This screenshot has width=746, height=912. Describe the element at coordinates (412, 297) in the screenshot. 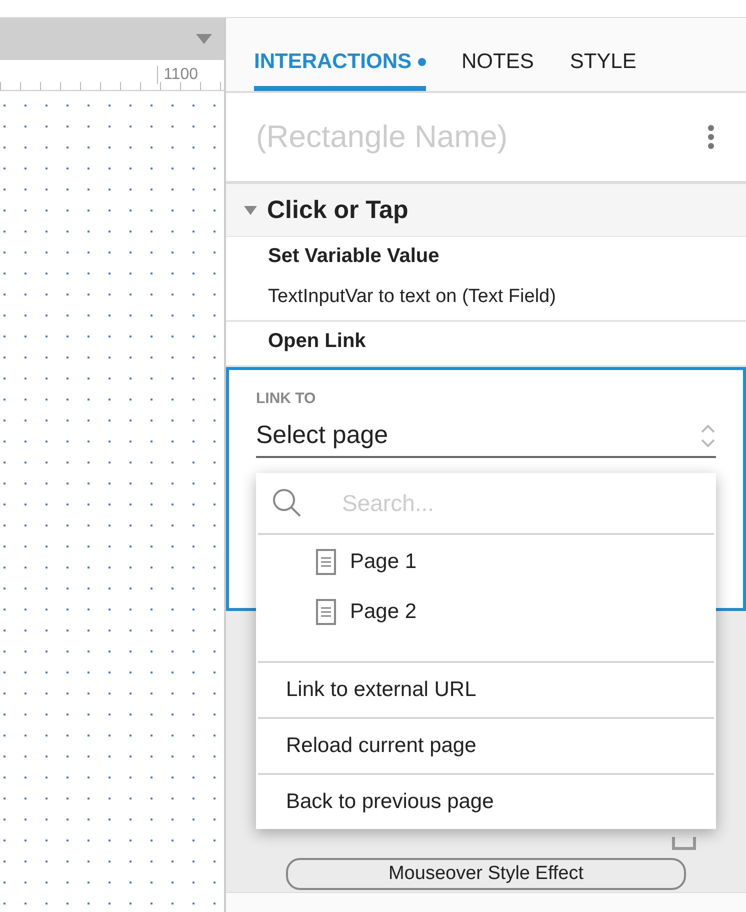

I see `action-detail: TextInputVar to text on (Text Field)` at that location.